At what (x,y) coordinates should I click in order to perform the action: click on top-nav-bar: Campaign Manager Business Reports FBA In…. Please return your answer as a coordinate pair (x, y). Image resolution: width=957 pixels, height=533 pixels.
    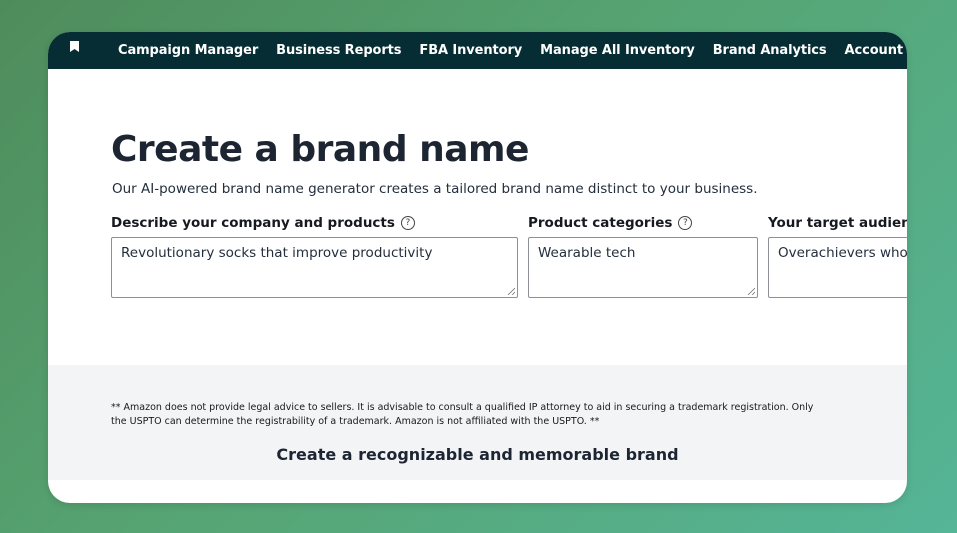
    Looking at the image, I should click on (477, 50).